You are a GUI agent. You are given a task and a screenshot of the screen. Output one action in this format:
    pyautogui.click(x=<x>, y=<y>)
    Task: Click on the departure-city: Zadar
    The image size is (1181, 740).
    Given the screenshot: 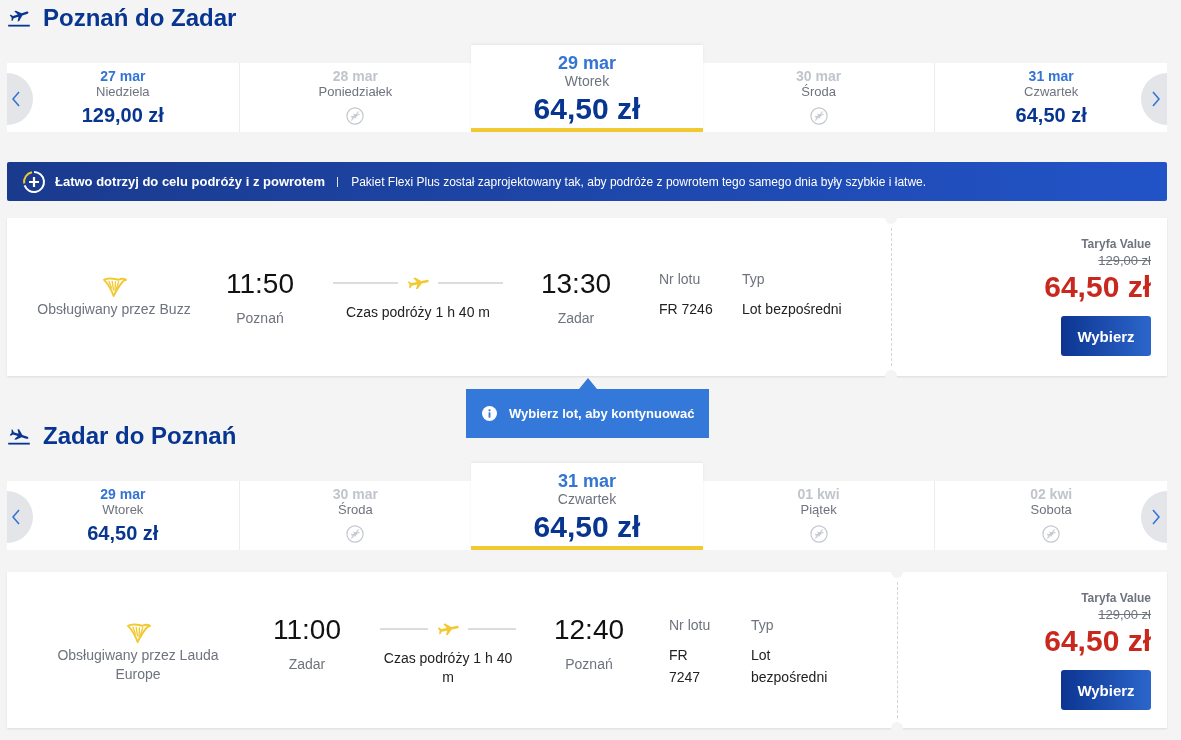 What is the action you would take?
    pyautogui.click(x=307, y=663)
    